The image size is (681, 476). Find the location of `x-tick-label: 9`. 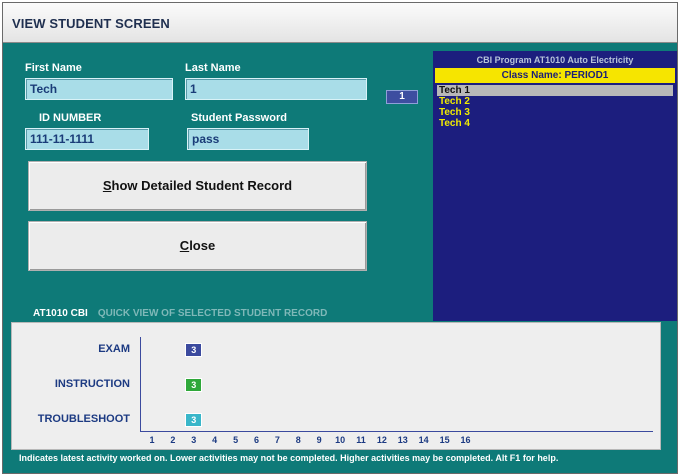

x-tick-label: 9 is located at coordinates (319, 440).